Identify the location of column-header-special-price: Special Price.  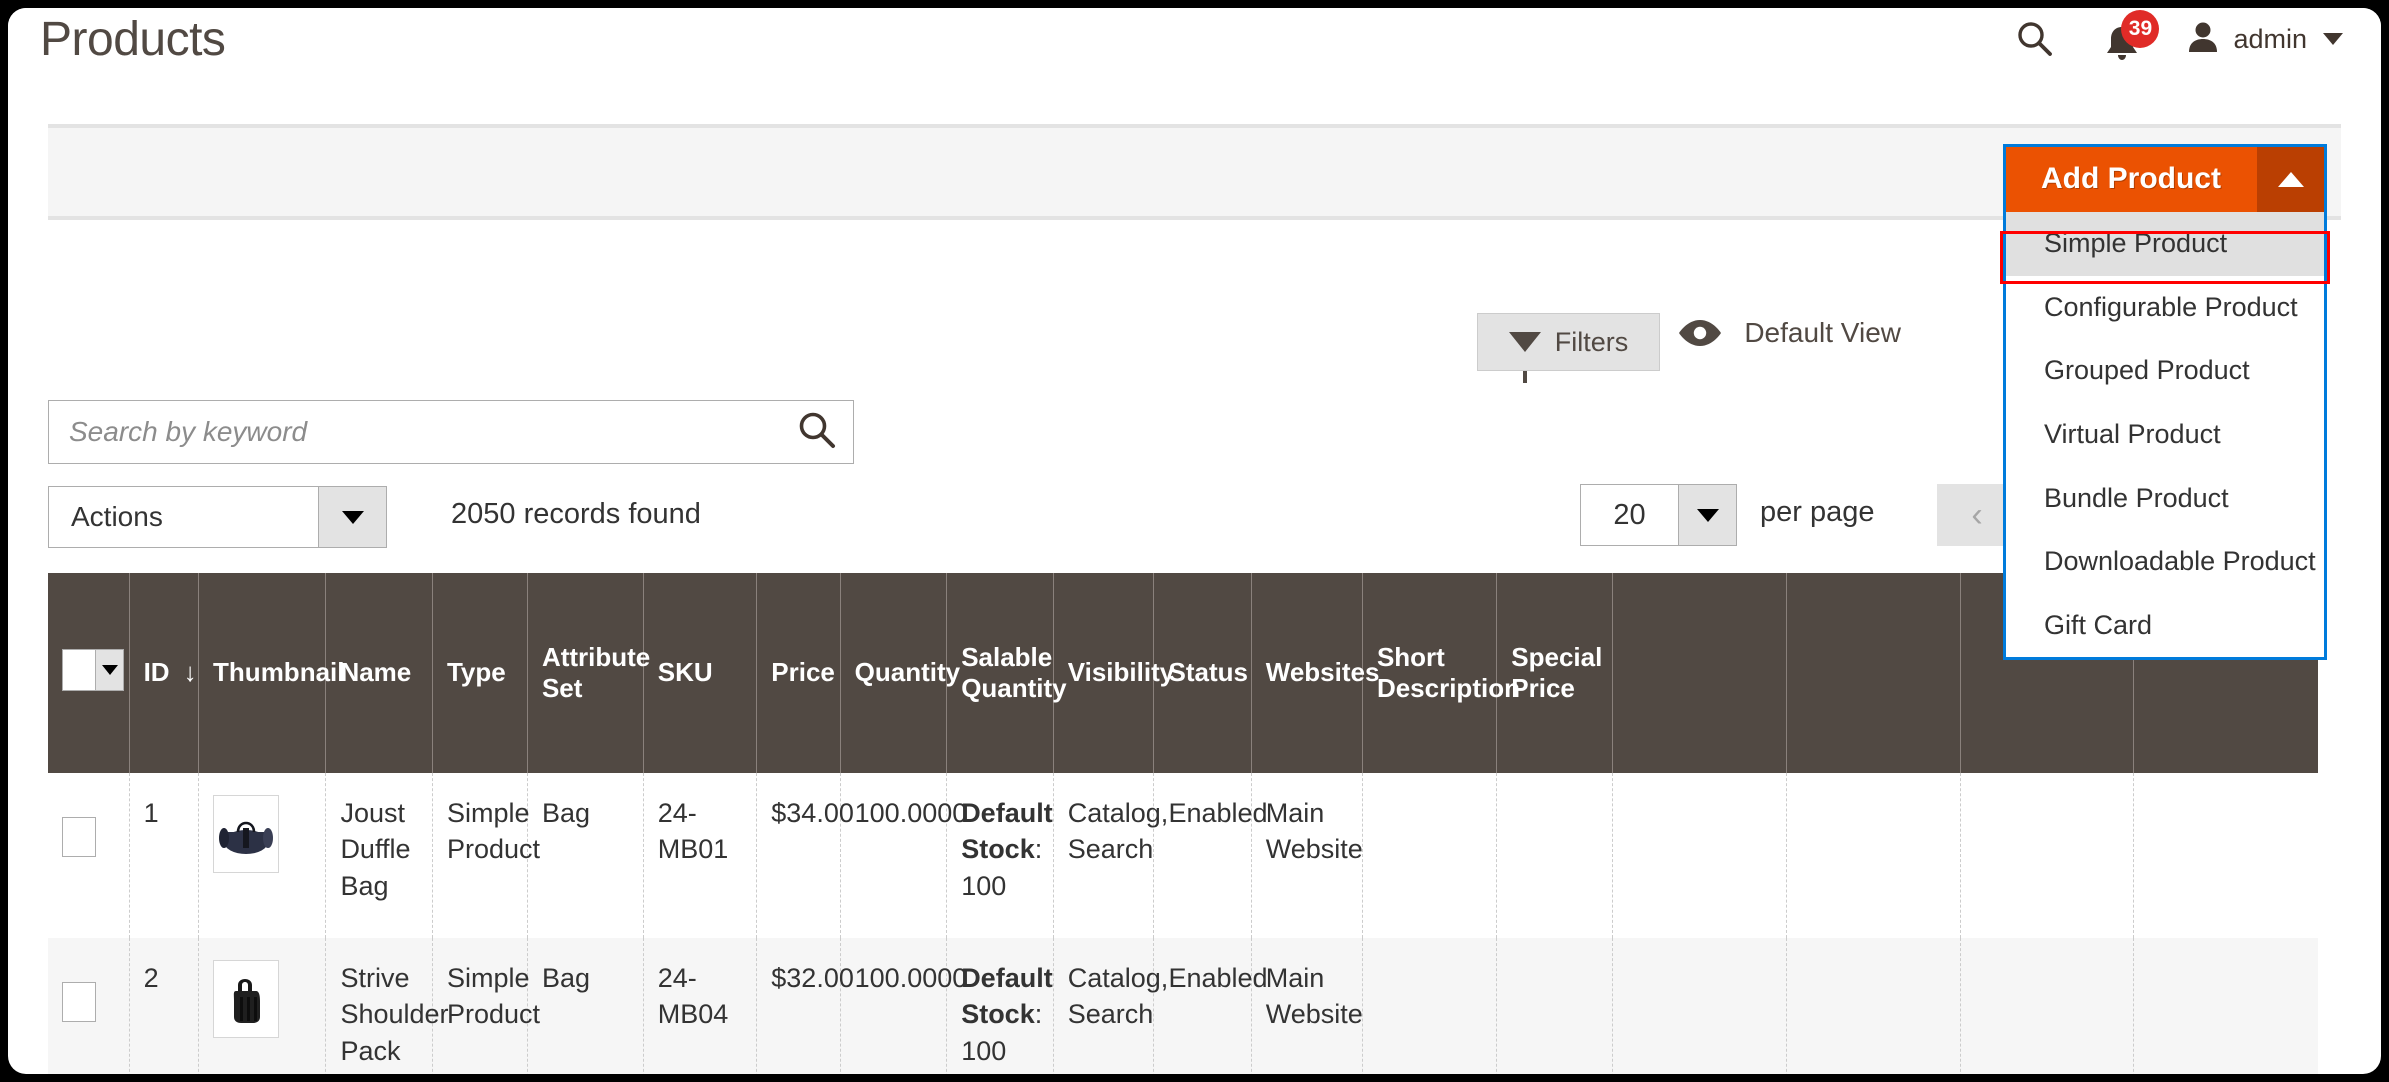
(1555, 673).